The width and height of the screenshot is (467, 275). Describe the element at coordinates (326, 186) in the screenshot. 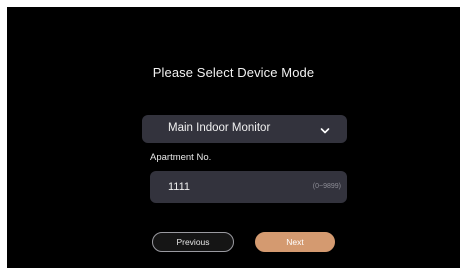

I see `apartment-number-range-hint: (0~9899)` at that location.